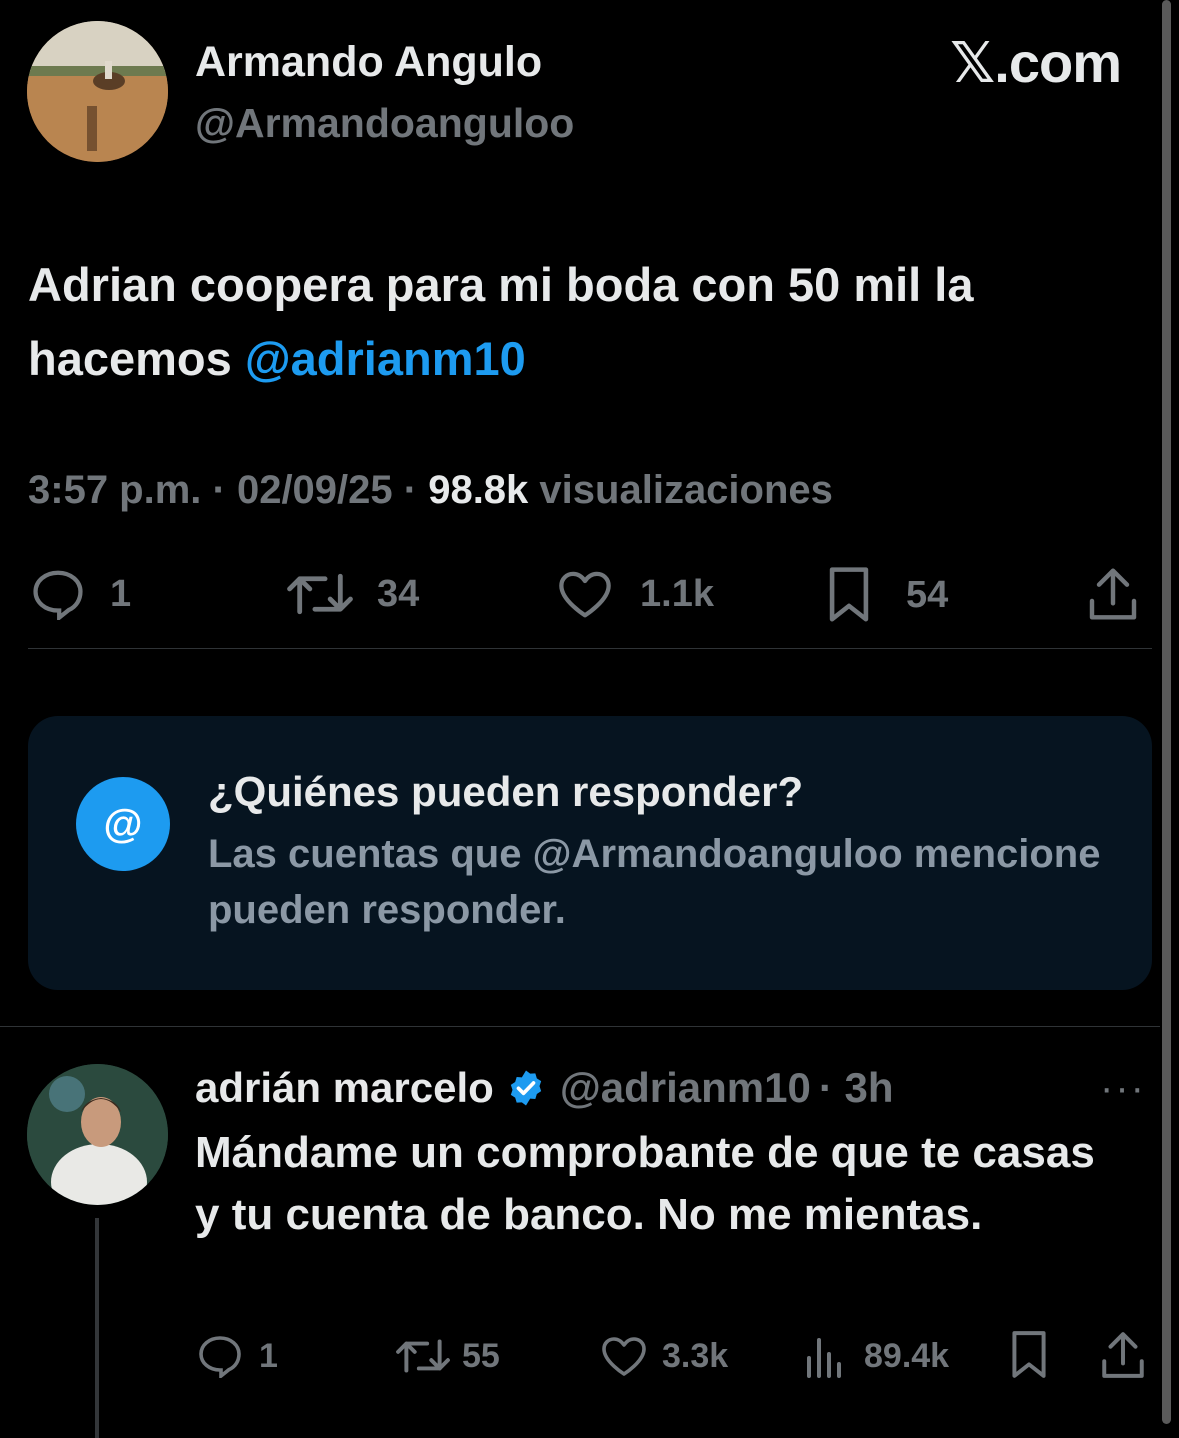  Describe the element at coordinates (685, 1088) in the screenshot. I see `reply-author-handle: @adrianm10` at that location.